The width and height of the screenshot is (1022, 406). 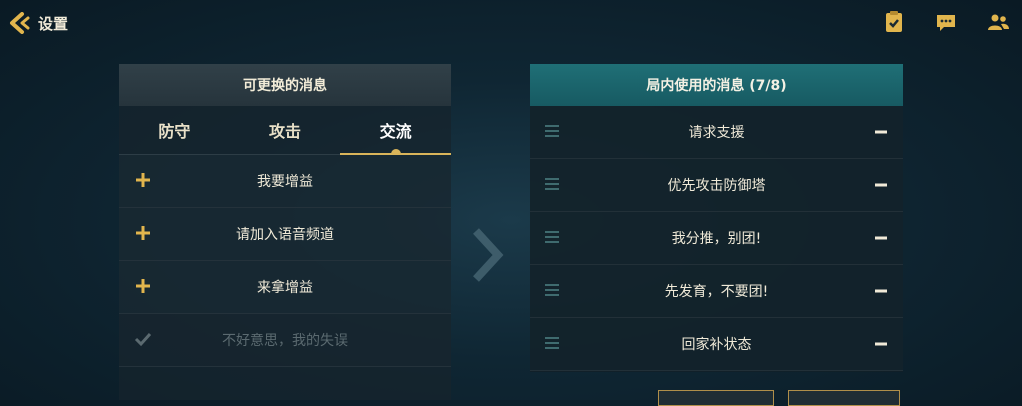 I want to click on list-item: 请加入语音频道, so click(x=285, y=234).